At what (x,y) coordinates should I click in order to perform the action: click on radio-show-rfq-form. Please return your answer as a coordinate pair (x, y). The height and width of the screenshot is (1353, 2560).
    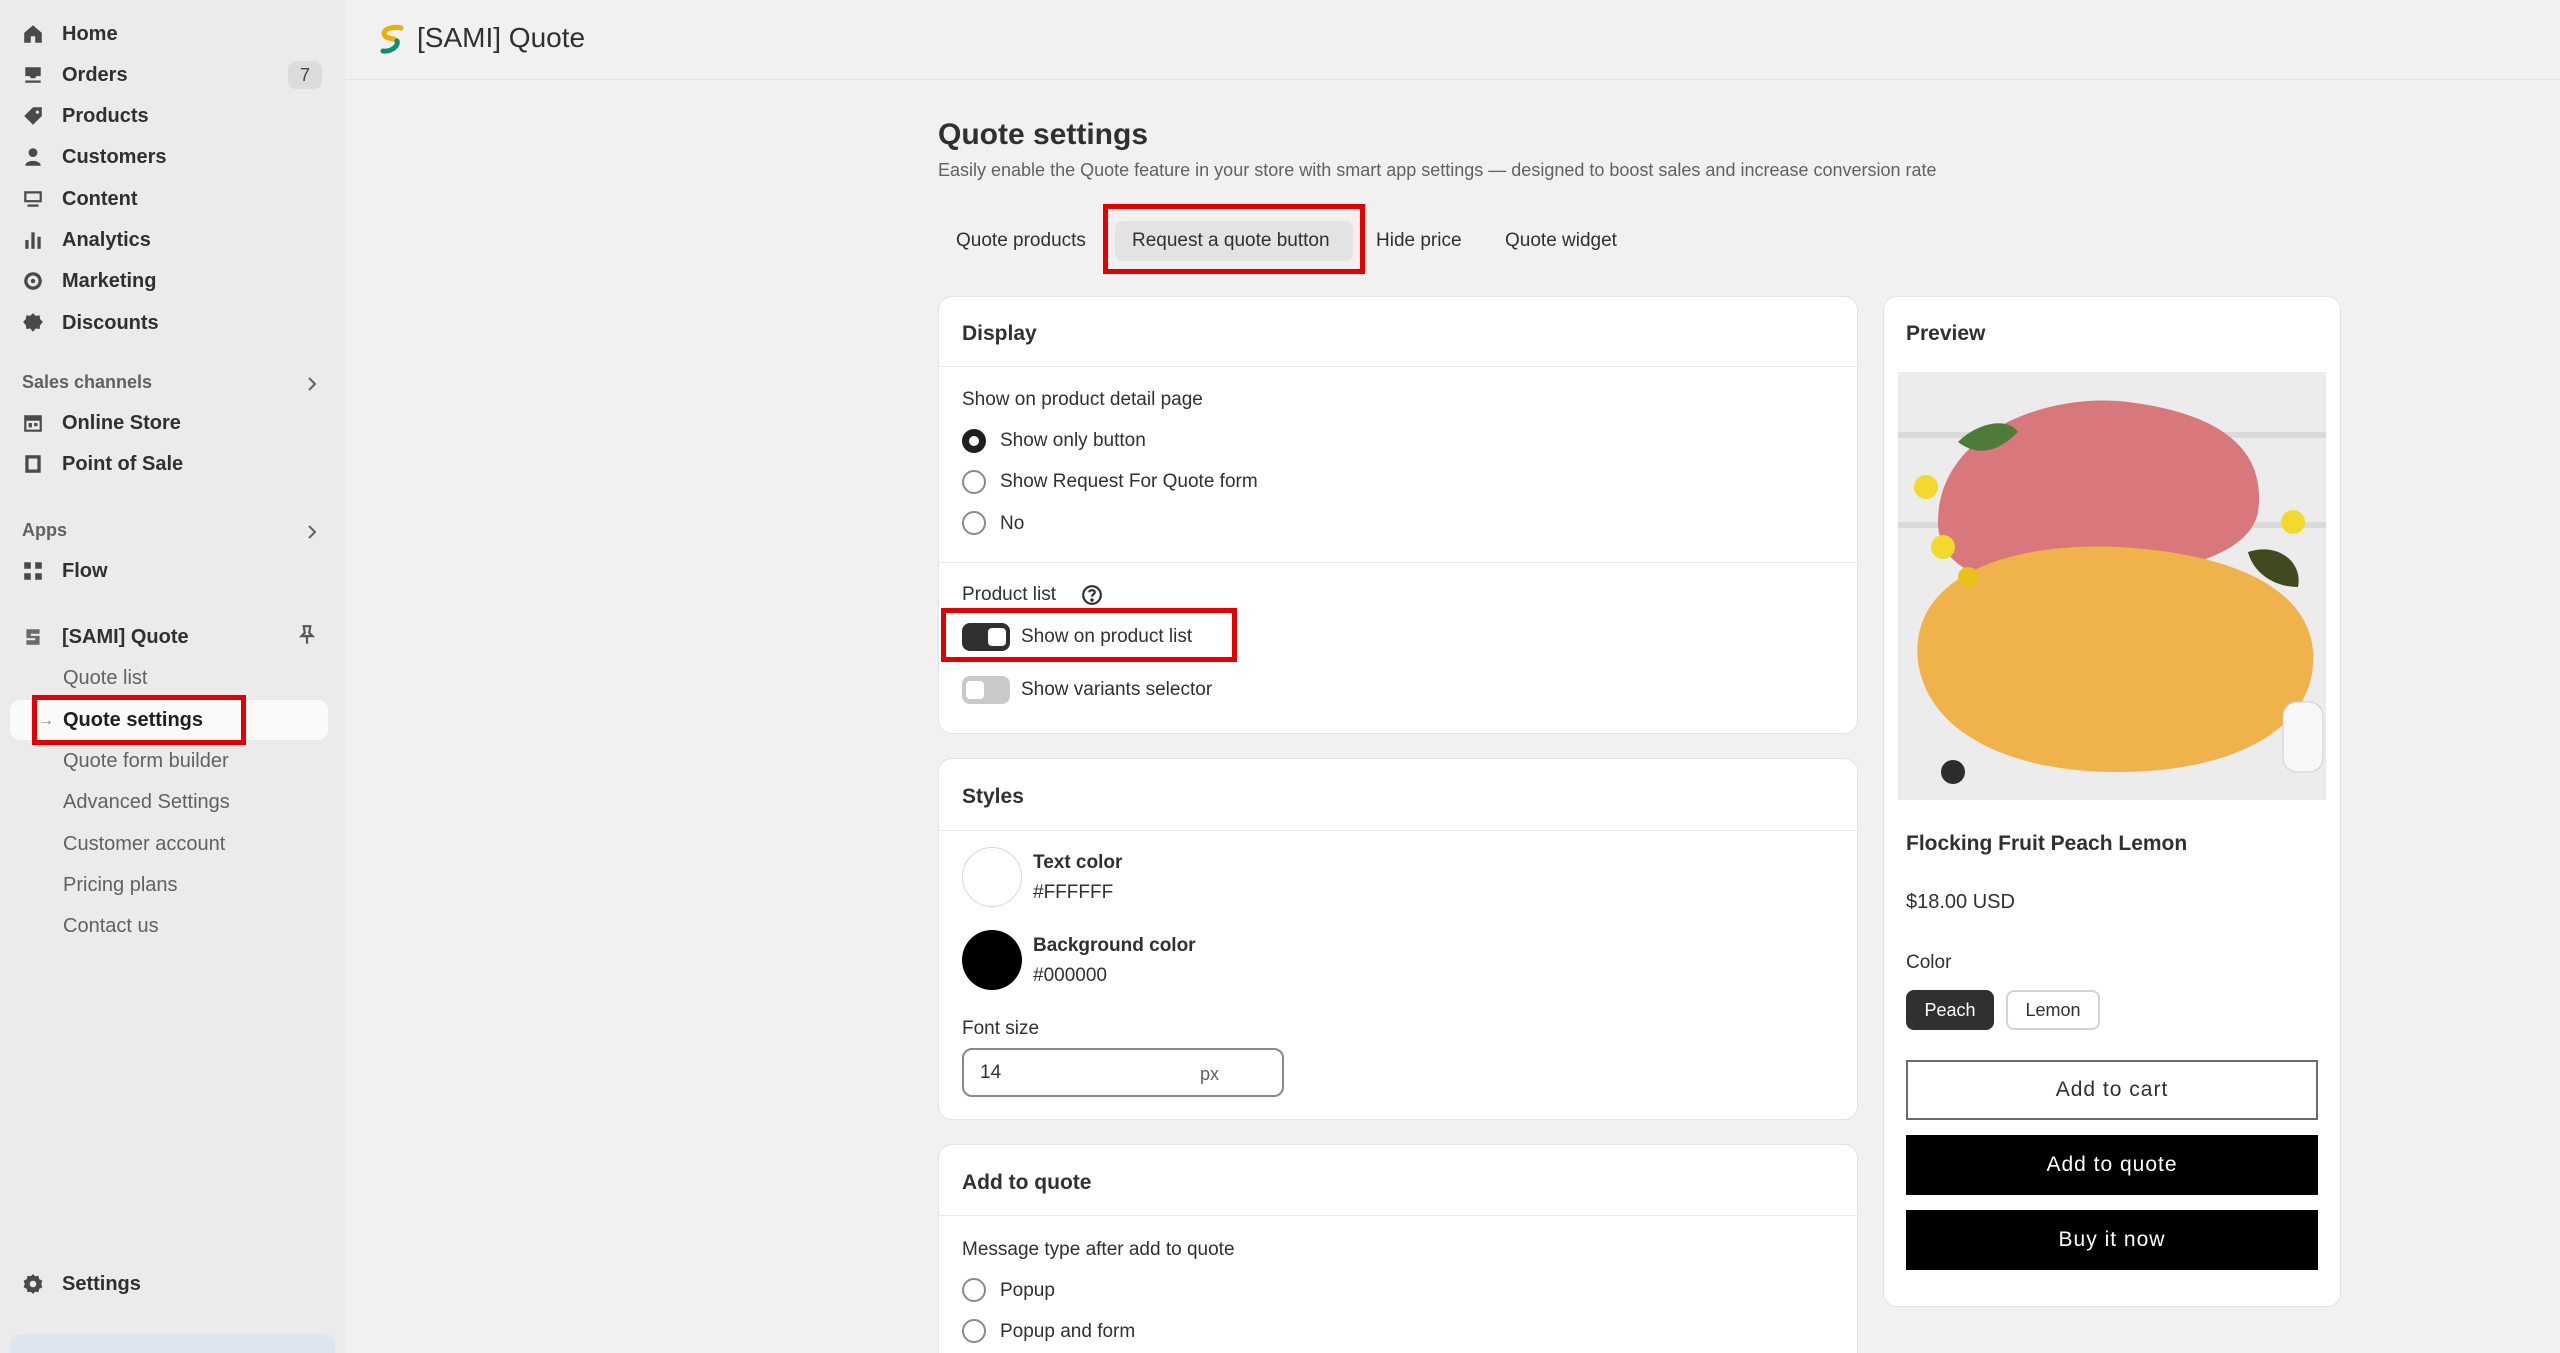
    Looking at the image, I should click on (974, 482).